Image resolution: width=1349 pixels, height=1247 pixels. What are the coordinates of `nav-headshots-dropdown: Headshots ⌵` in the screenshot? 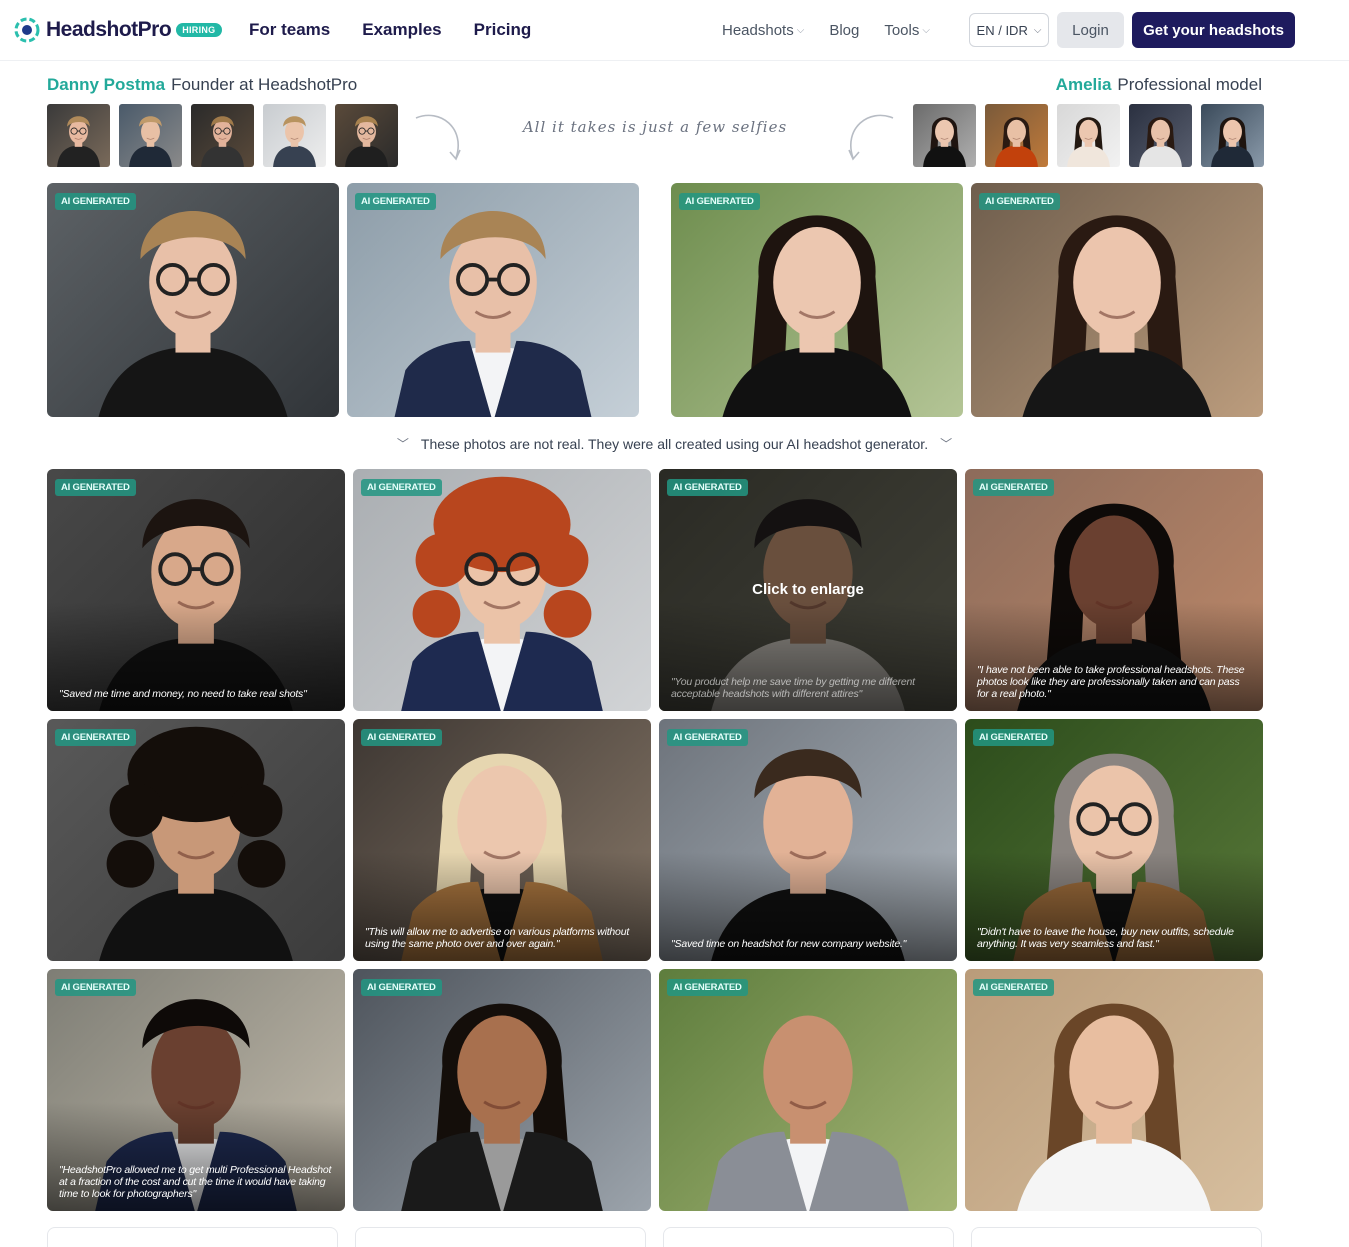 It's located at (763, 30).